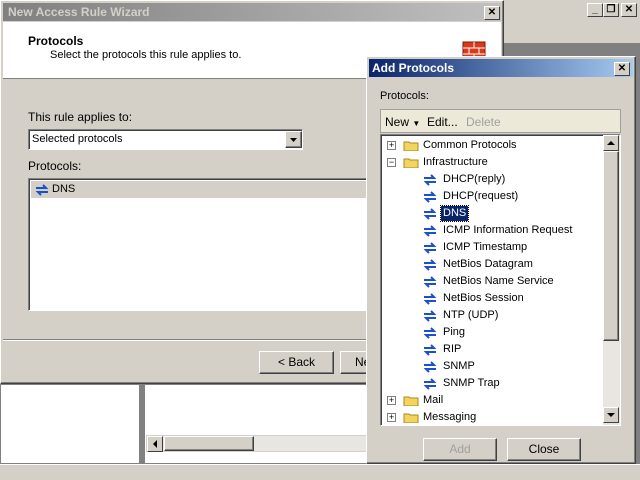  I want to click on tree-folder-label: Mail, so click(433, 400).